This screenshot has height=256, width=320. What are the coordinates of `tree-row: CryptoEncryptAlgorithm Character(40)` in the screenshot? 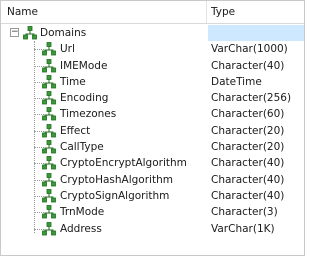 It's located at (152, 163).